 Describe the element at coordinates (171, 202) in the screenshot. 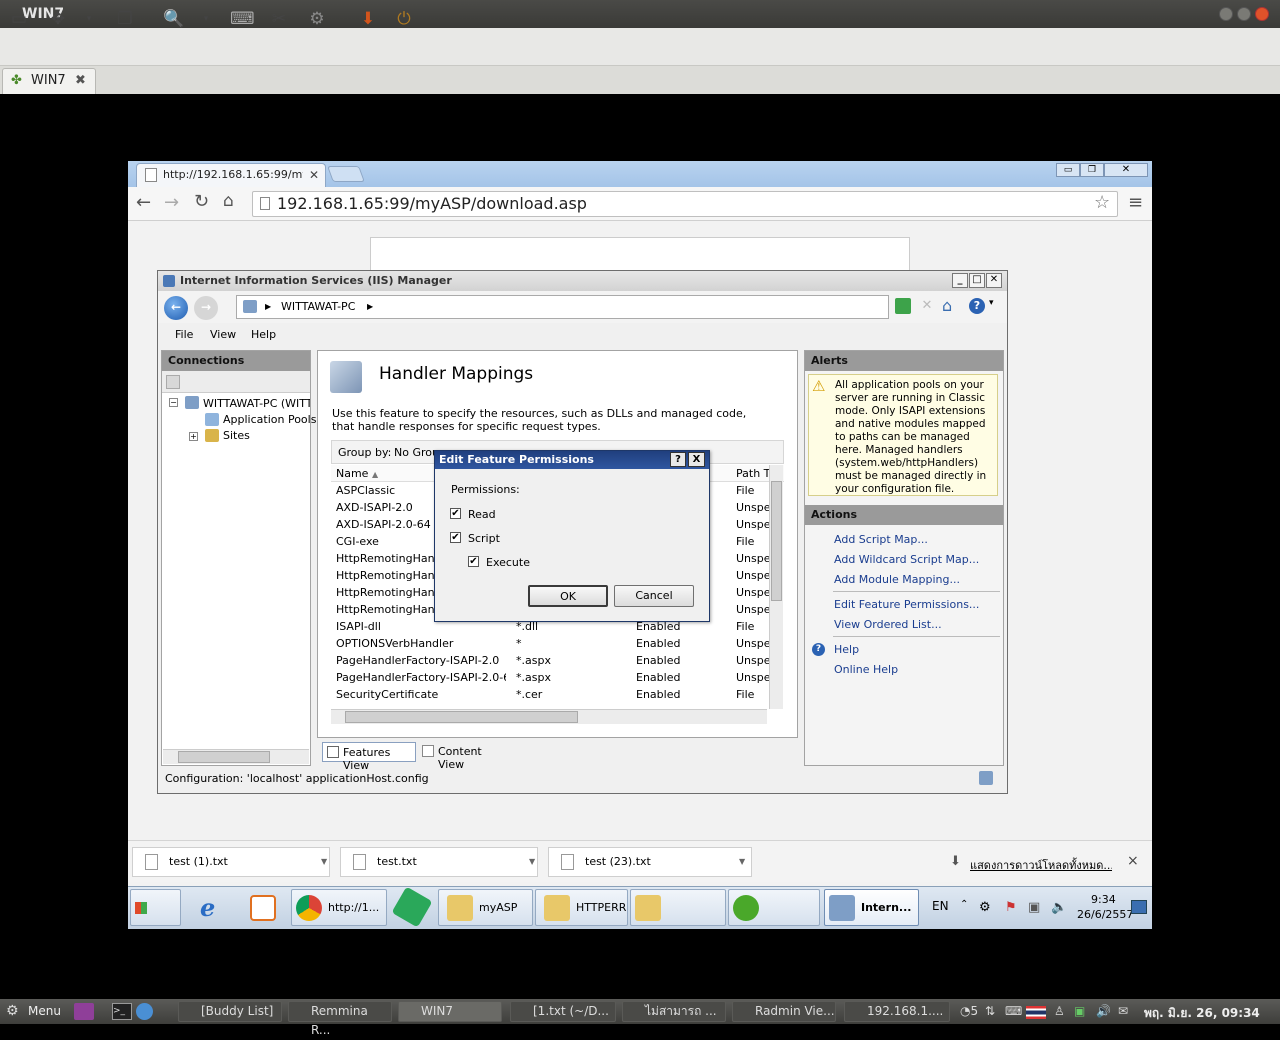

I see `forward-icon: →` at that location.